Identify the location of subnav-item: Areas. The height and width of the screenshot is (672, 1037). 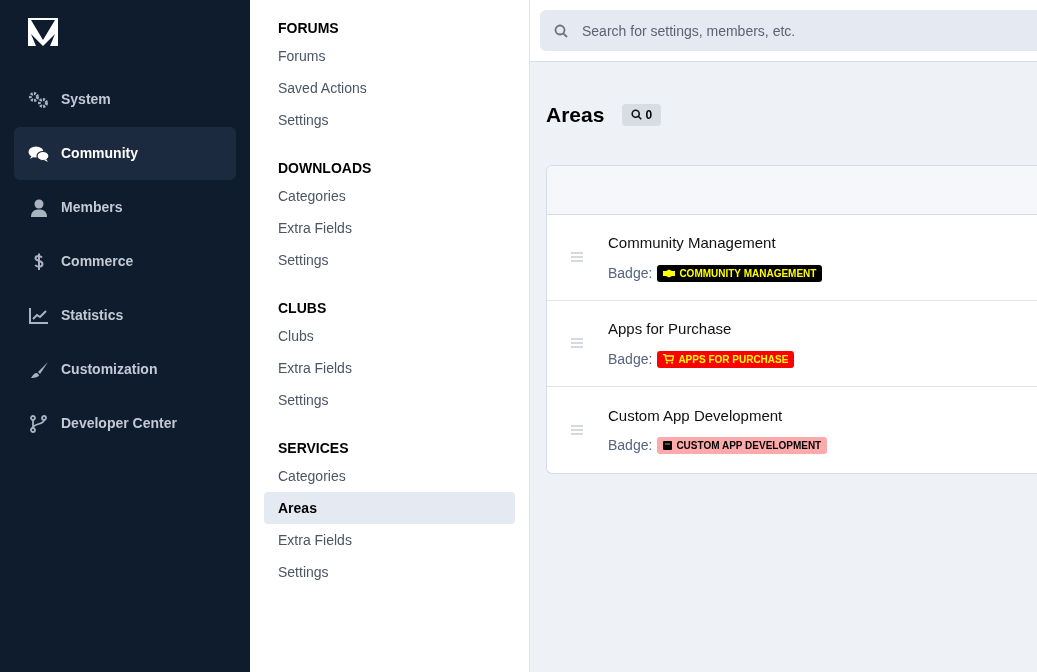
(389, 508).